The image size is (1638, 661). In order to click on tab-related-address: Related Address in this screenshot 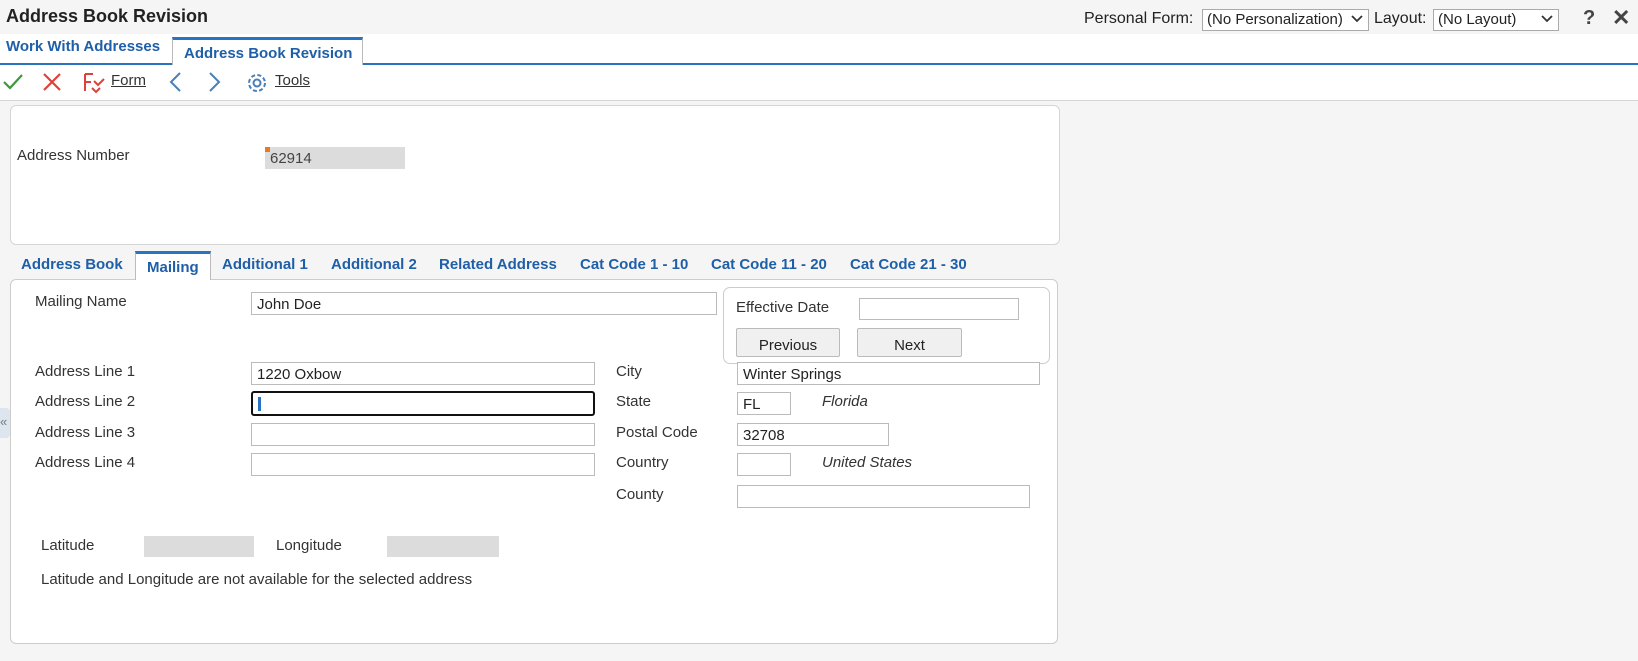, I will do `click(498, 264)`.